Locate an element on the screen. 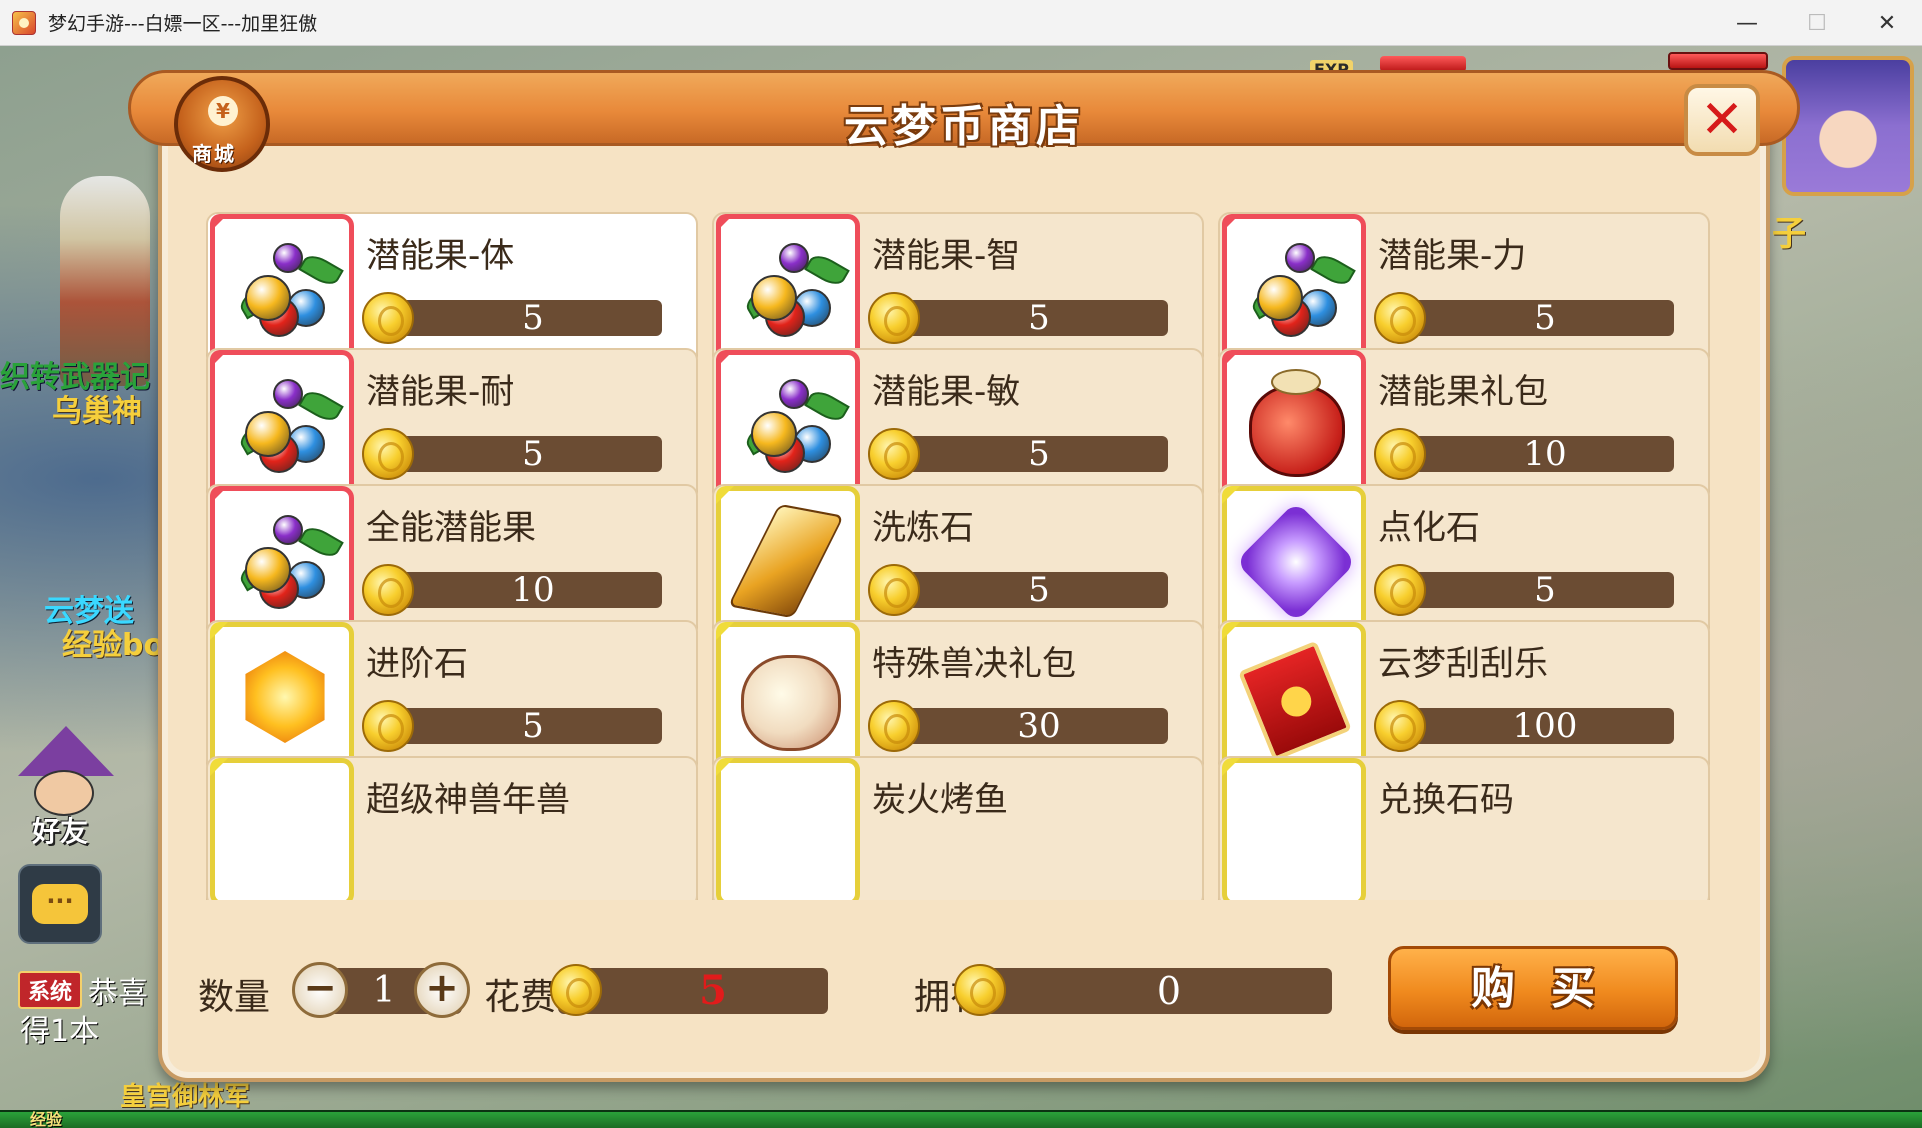 The width and height of the screenshot is (1922, 1128). shop-item-card-partial: 兑换石码 is located at coordinates (1464, 828).